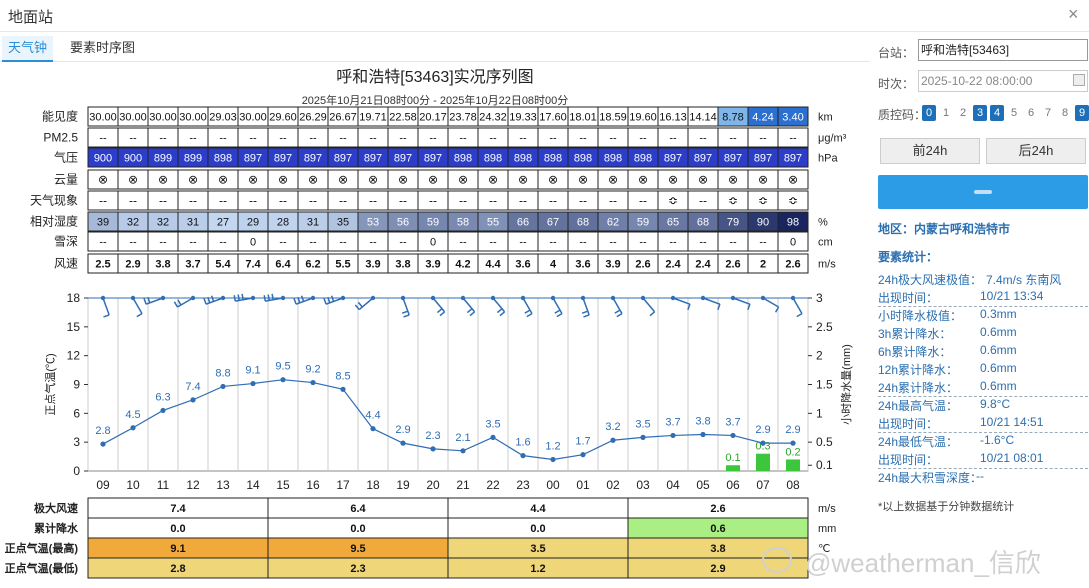 The image size is (1089, 588). What do you see at coordinates (28, 49) in the screenshot?
I see `tab-weather-clock: 天气钟` at bounding box center [28, 49].